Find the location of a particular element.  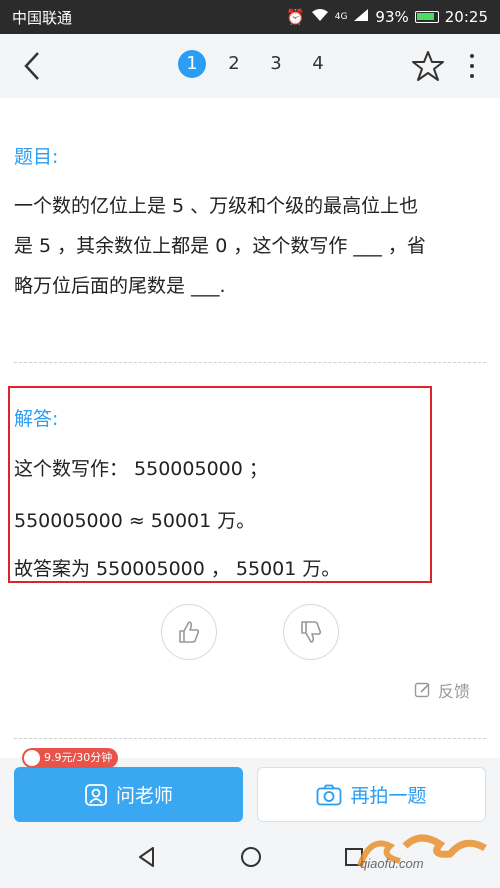

nav-back-button is located at coordinates (147, 859).